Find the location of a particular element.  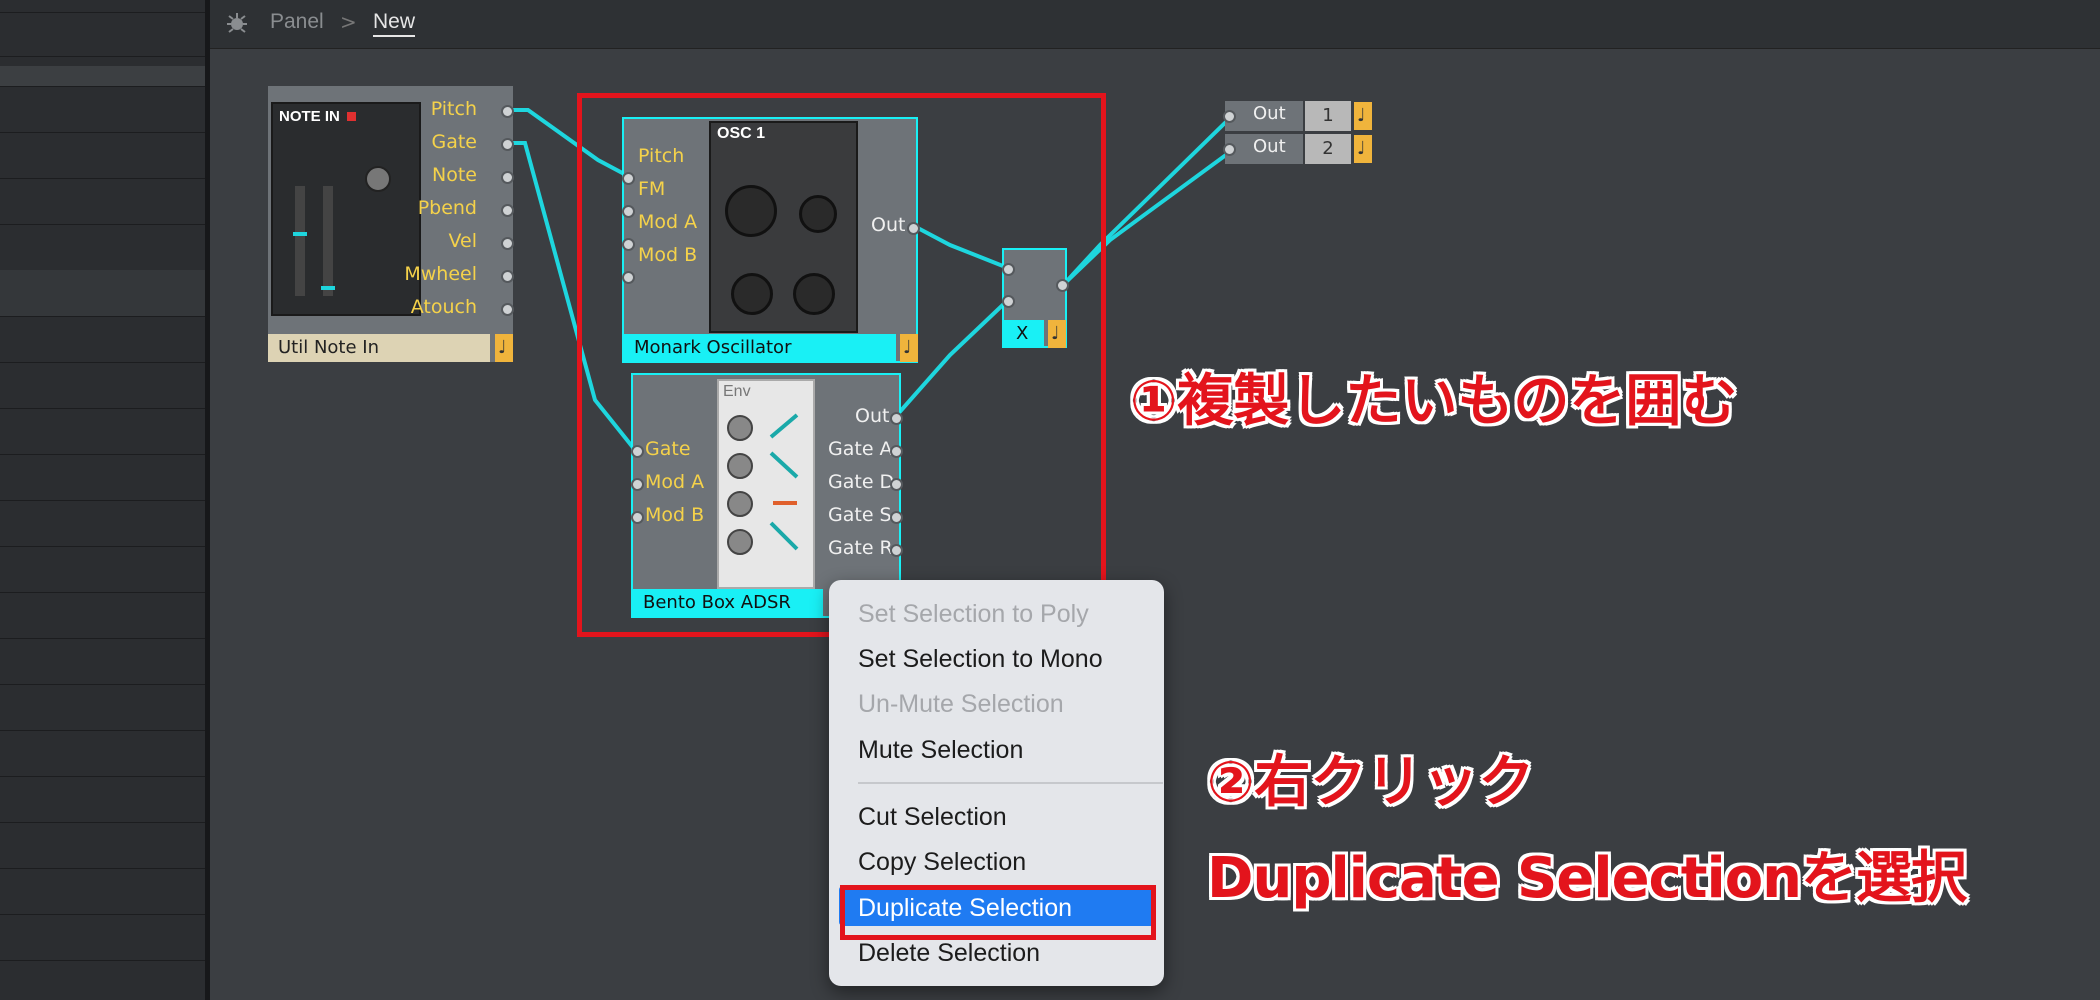

note-in-handle-icon is located at coordinates (504, 348).